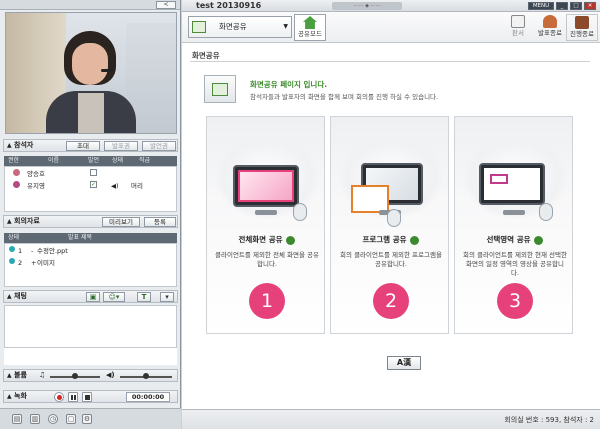 This screenshot has height=429, width=600. What do you see at coordinates (518, 33) in the screenshot?
I see `whiteboard-label: 판서` at bounding box center [518, 33].